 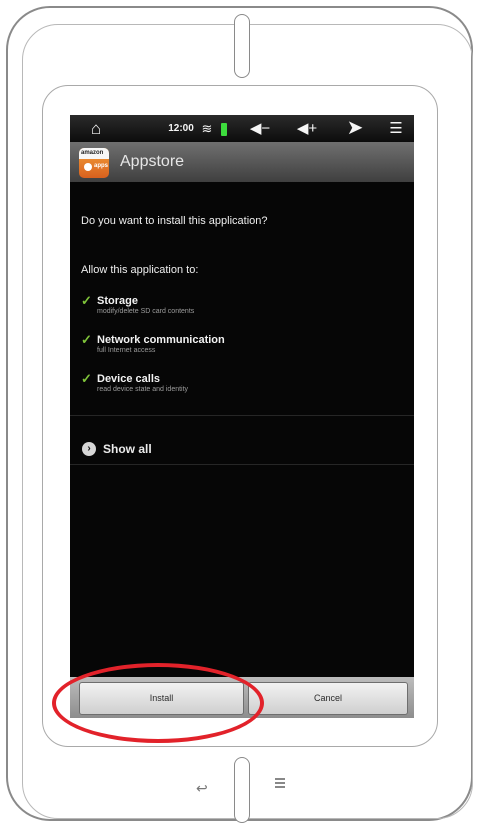 I want to click on app-title: Appstore, so click(x=152, y=161).